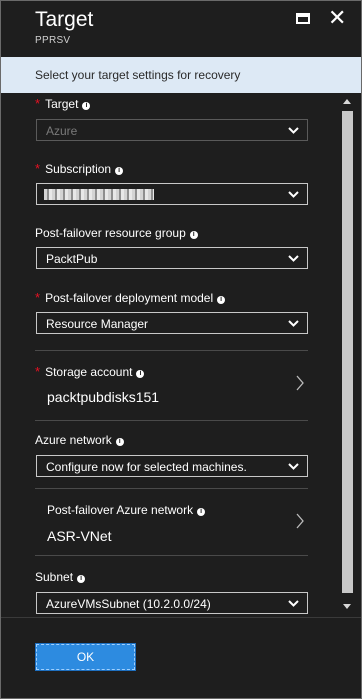  What do you see at coordinates (103, 397) in the screenshot?
I see `storage-account-value: packtpubdisks151` at bounding box center [103, 397].